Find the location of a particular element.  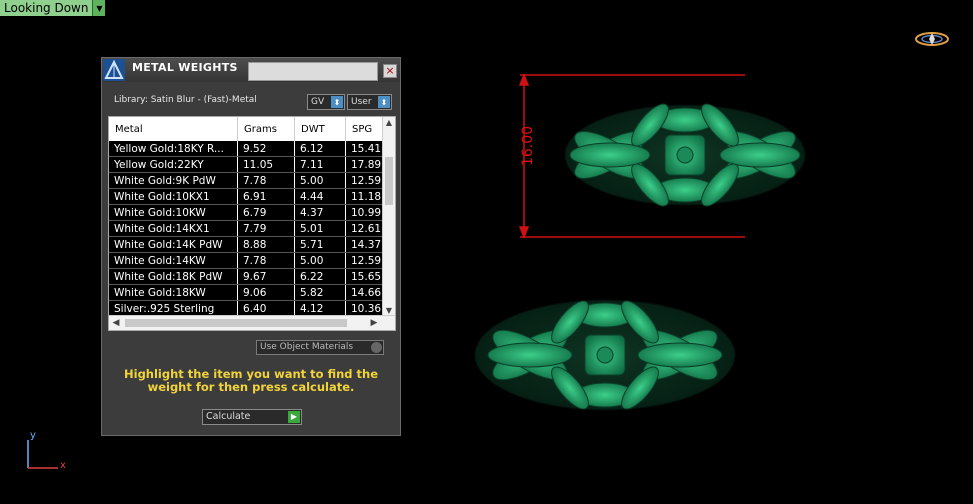

cell-metal: White Gold:14KW is located at coordinates (173, 260).